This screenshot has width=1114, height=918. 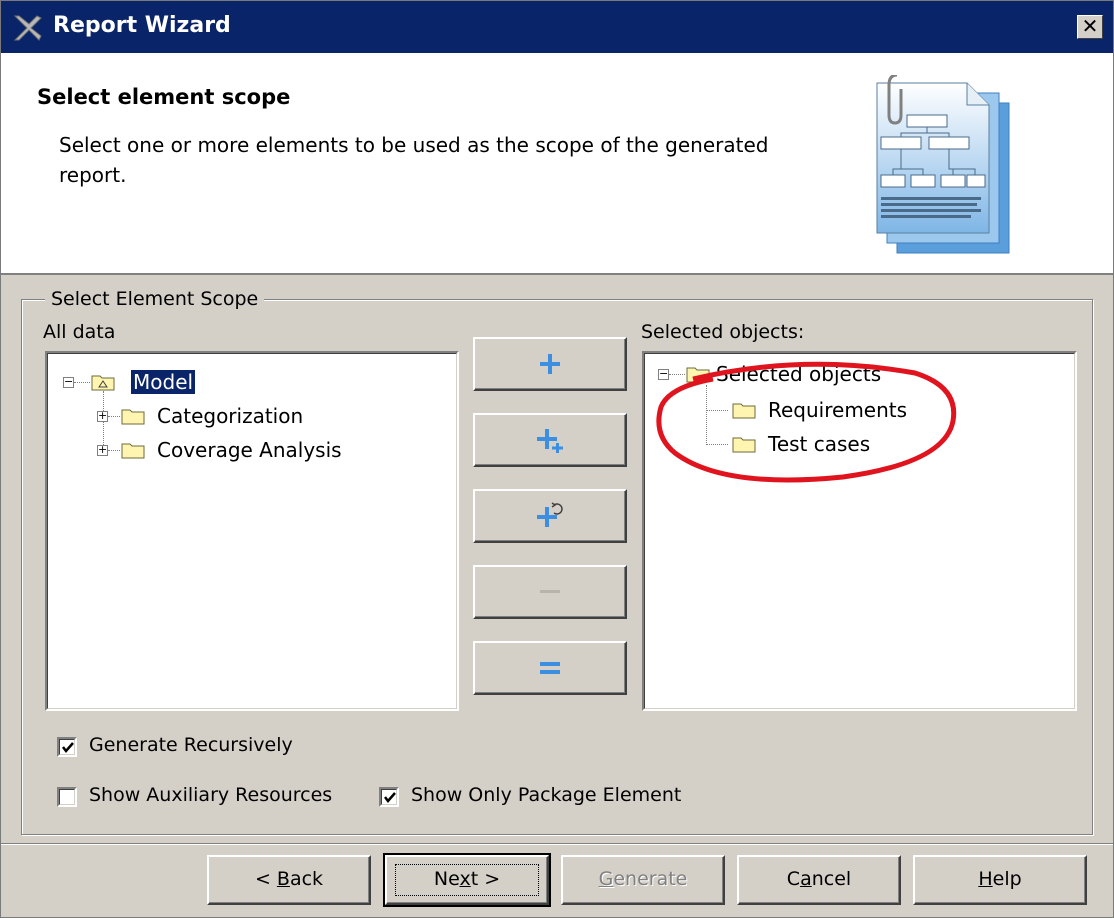 I want to click on back-label-mnemonic: B, so click(x=283, y=879).